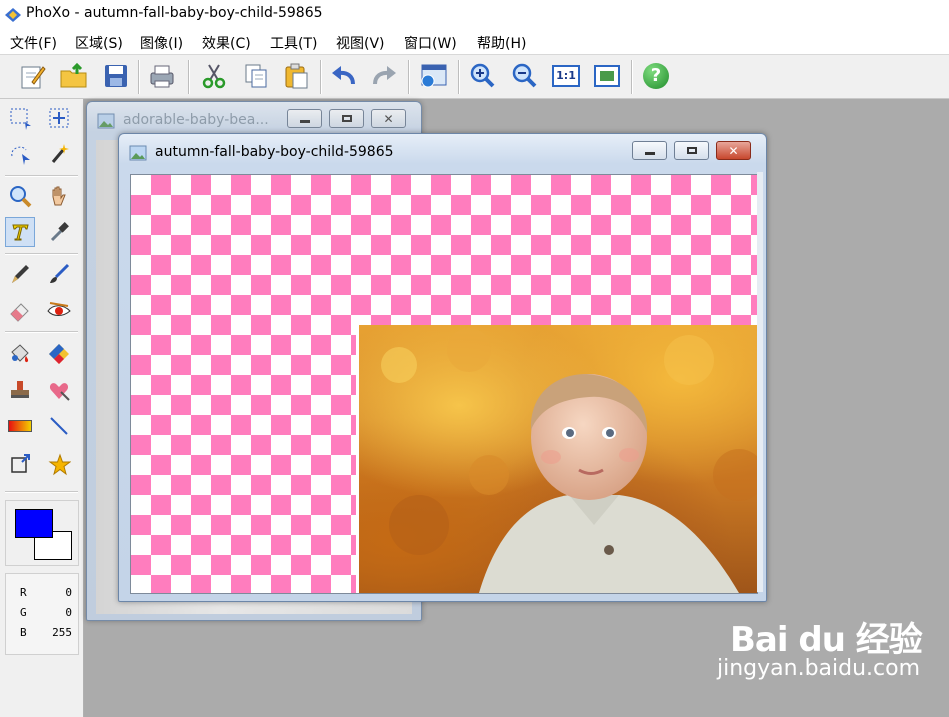 The height and width of the screenshot is (717, 949). I want to click on tool-gradient, so click(20, 426).